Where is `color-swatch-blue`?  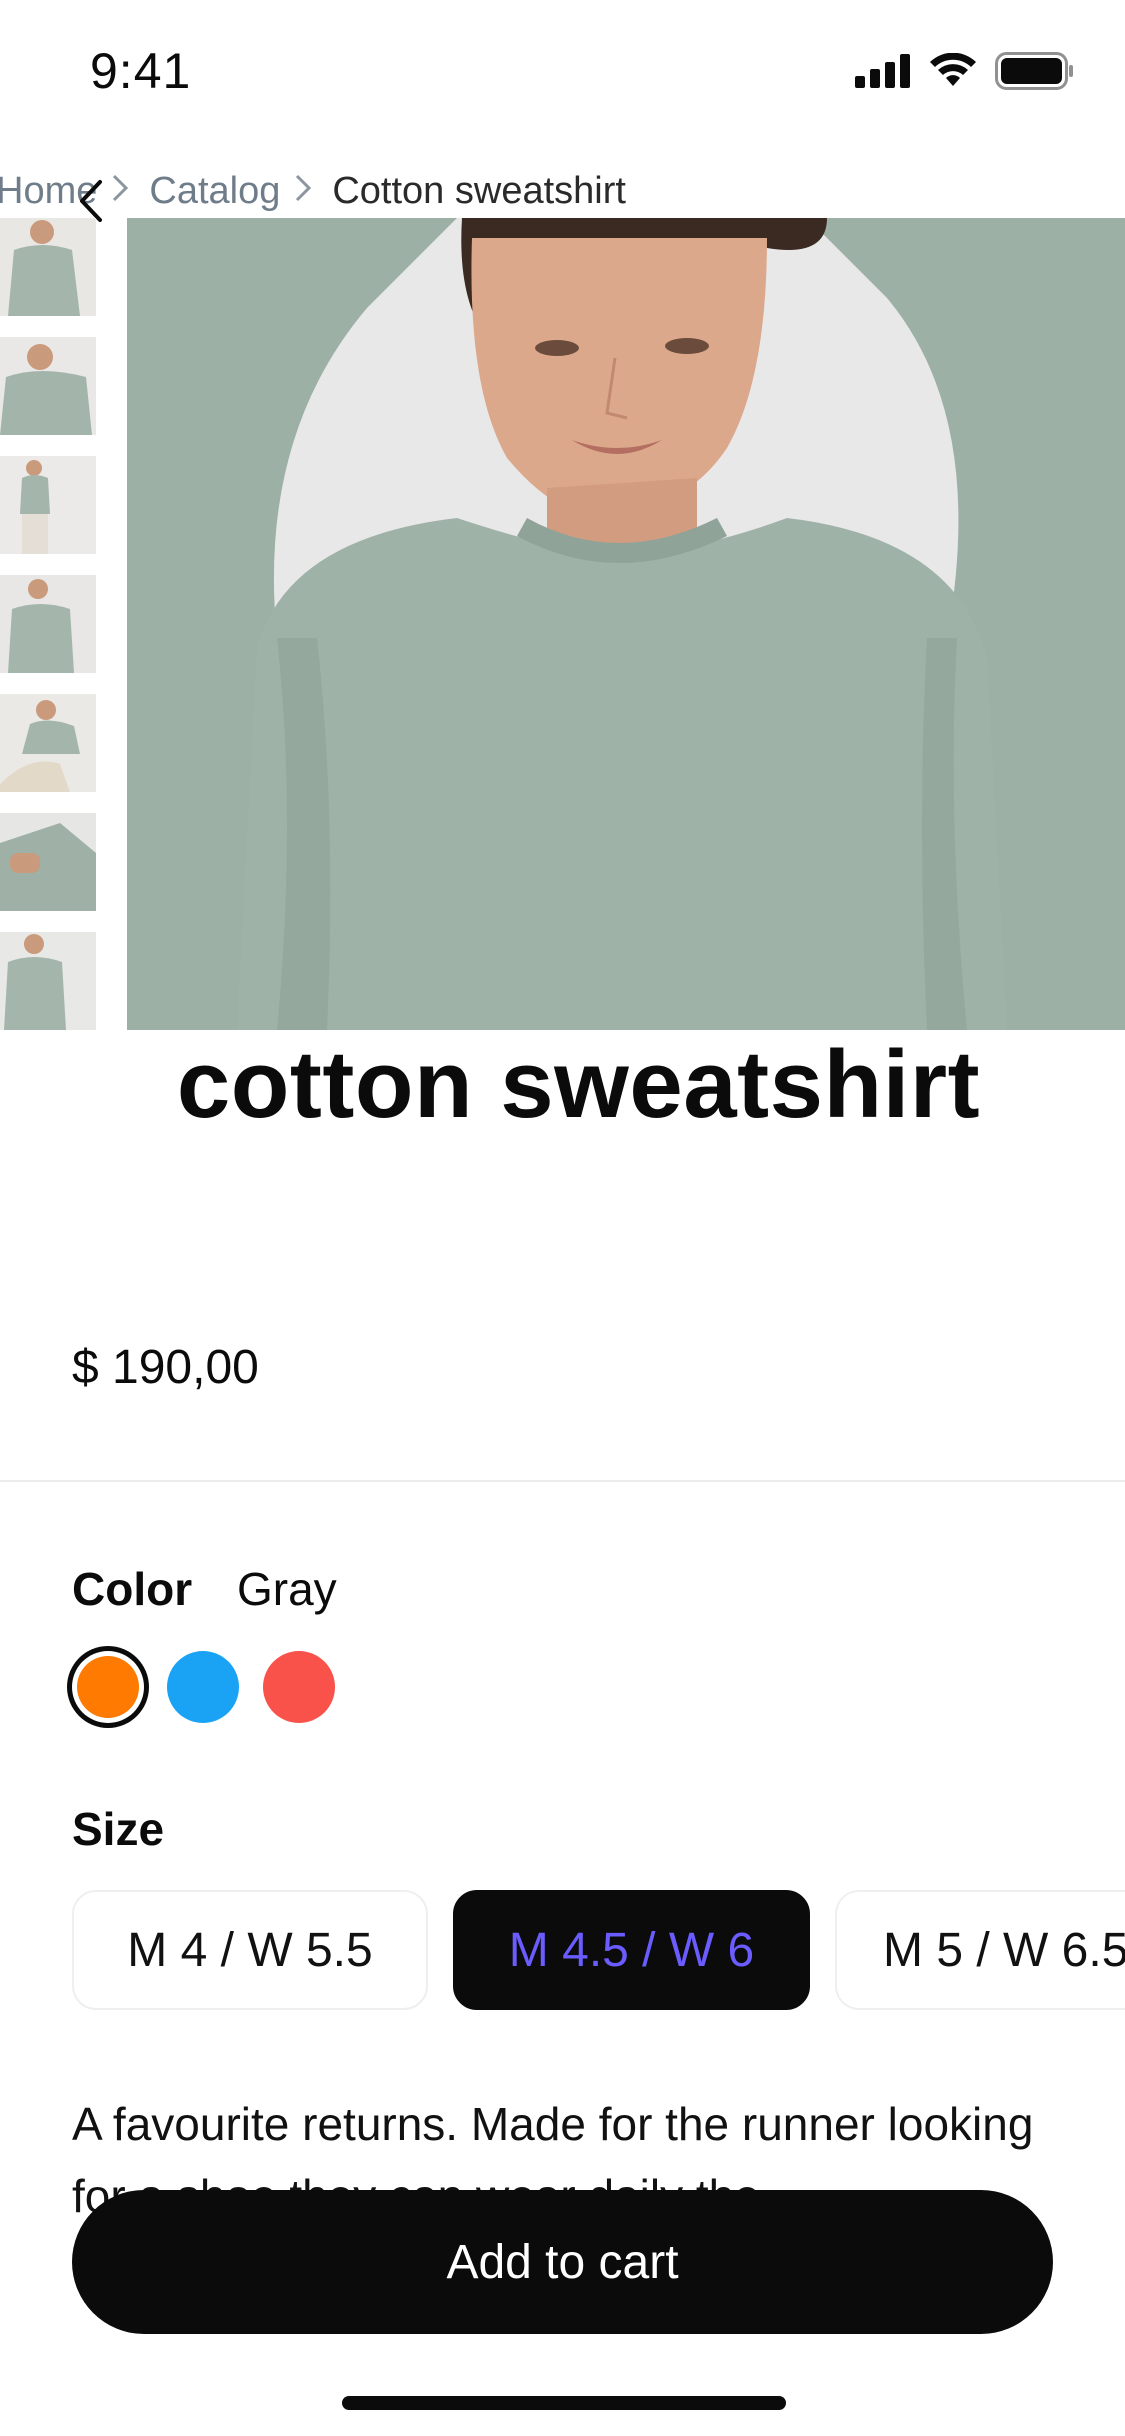
color-swatch-blue is located at coordinates (203, 1687).